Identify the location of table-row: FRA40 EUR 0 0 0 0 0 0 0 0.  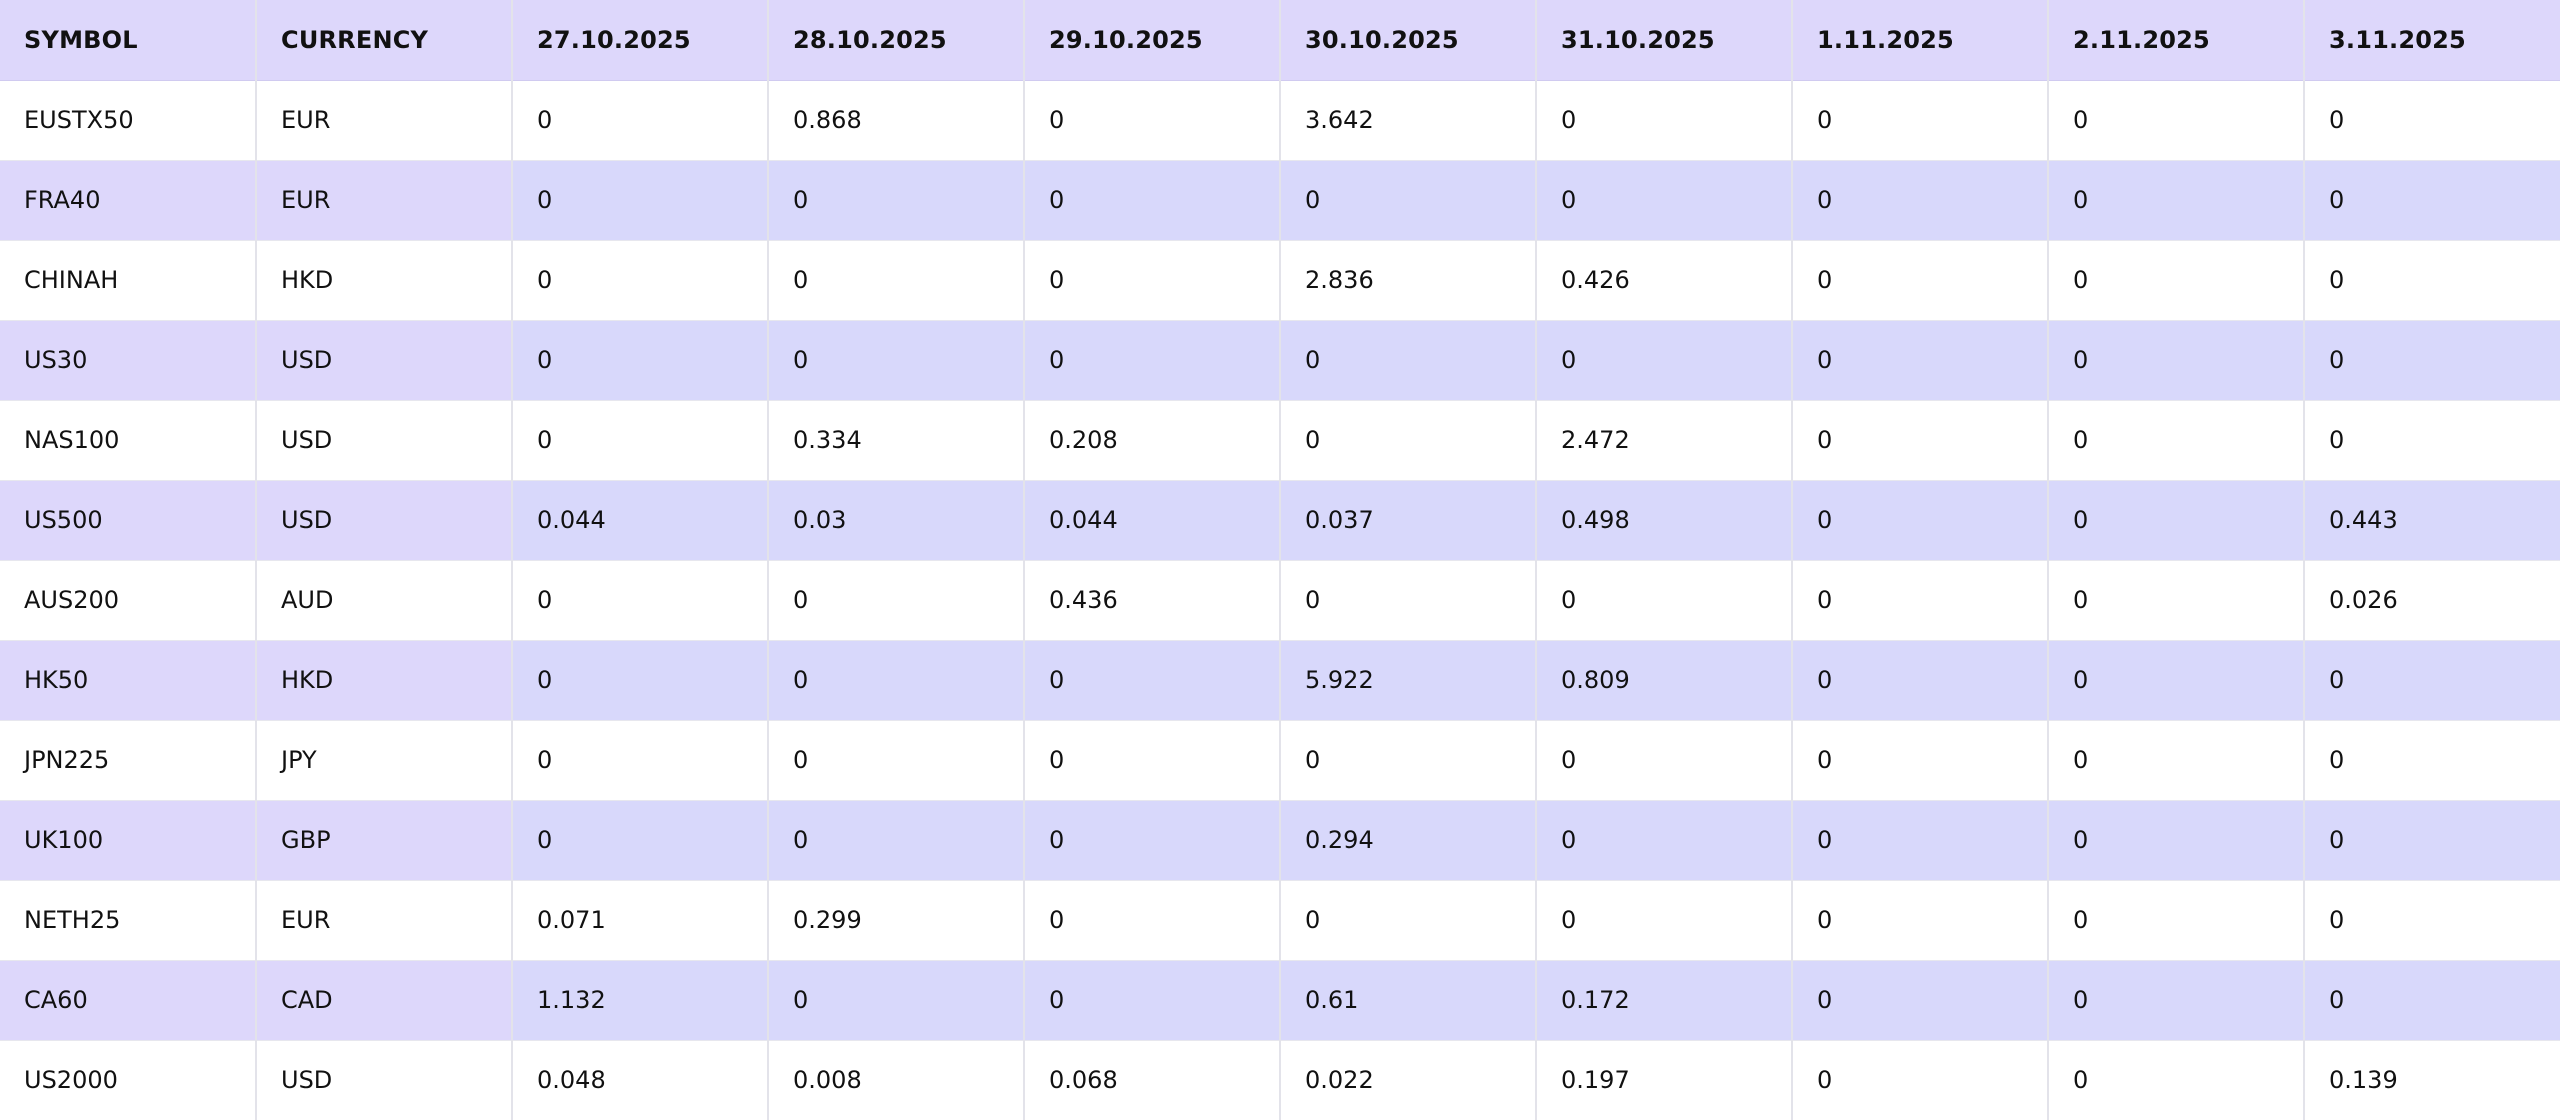
(1280, 200).